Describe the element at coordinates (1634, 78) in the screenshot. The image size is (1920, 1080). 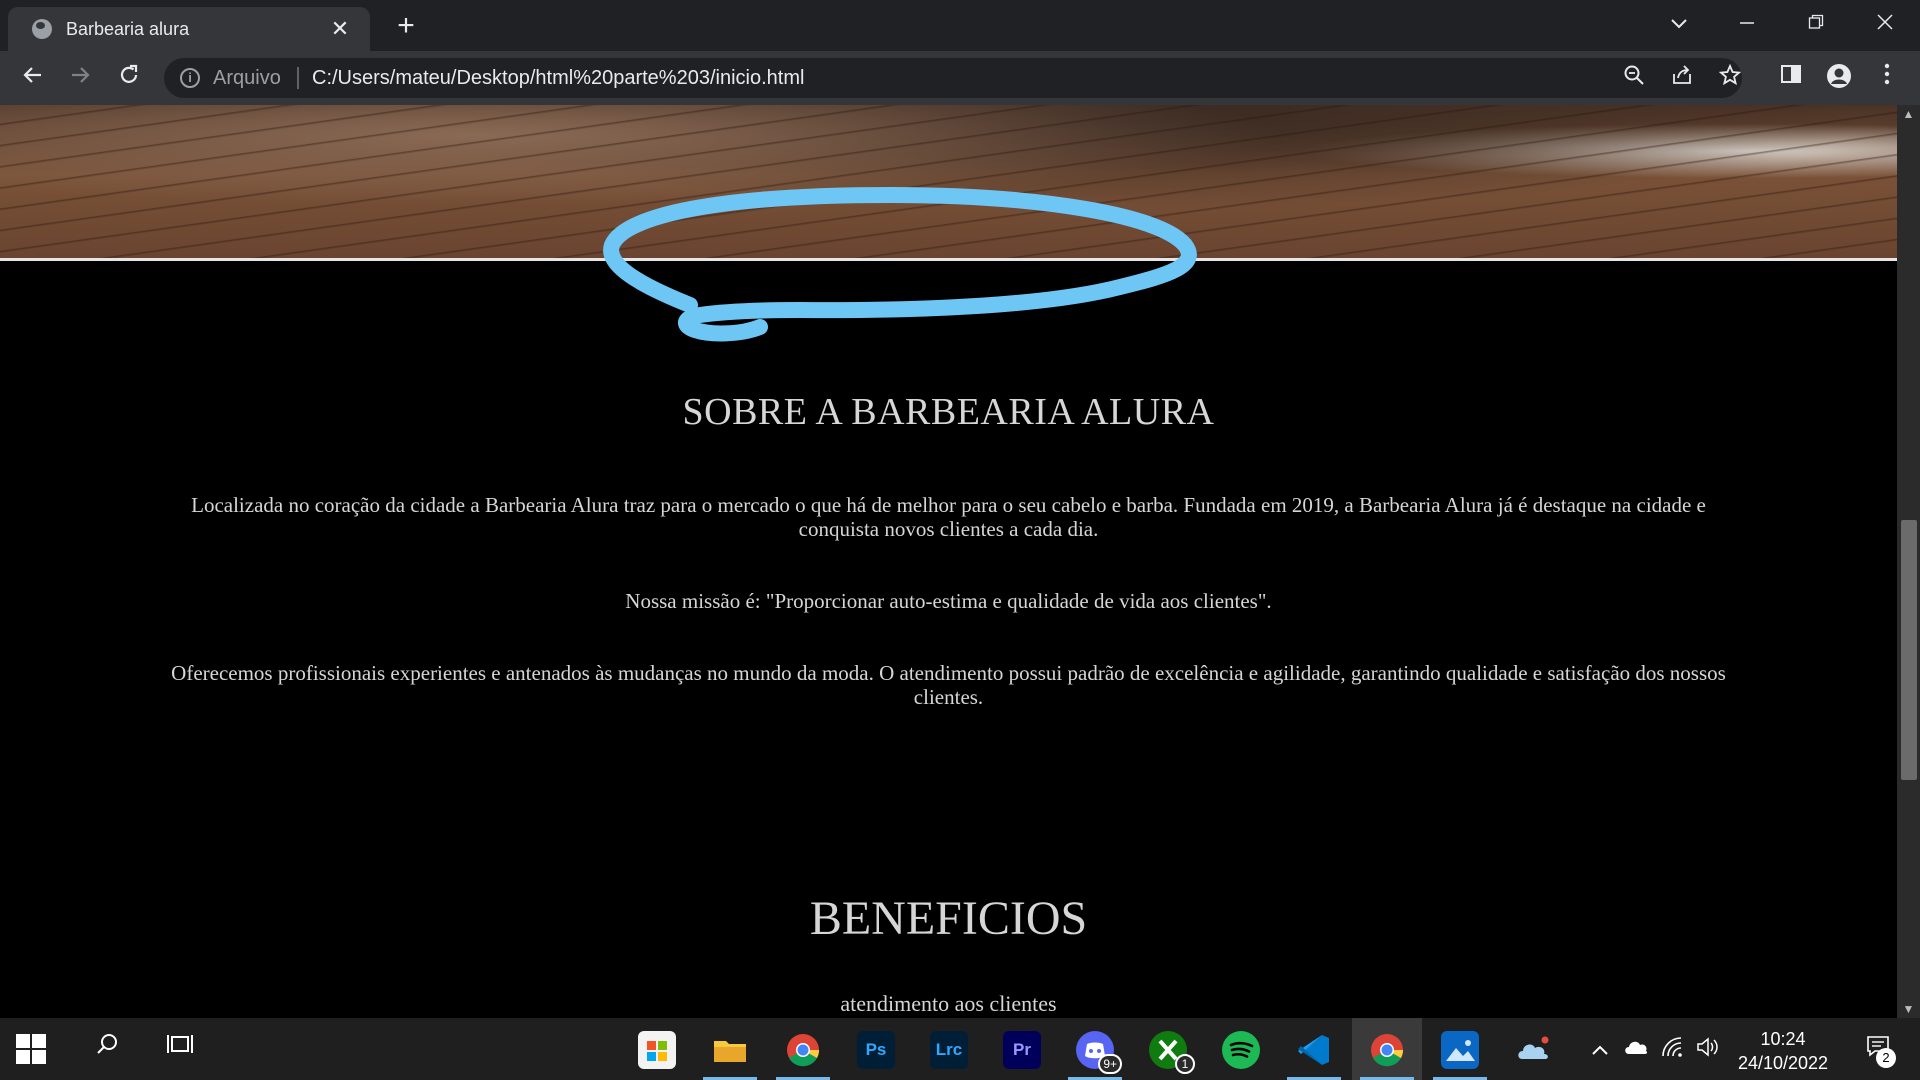
I see `zoom-icon` at that location.